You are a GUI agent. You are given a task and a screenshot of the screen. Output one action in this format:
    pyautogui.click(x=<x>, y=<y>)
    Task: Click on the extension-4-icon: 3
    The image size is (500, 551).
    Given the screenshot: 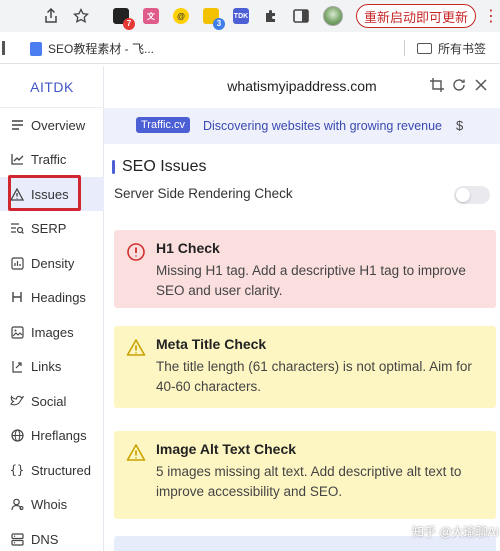 What is the action you would take?
    pyautogui.click(x=212, y=17)
    